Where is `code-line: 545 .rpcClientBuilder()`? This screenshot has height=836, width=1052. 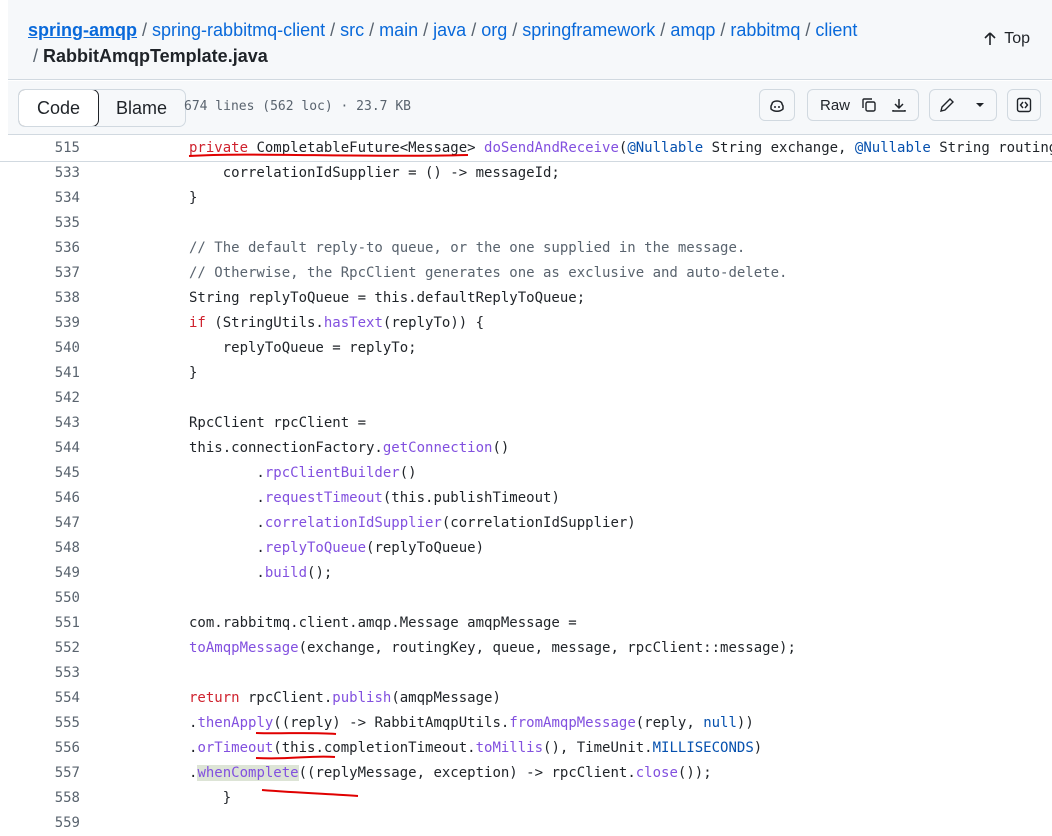 code-line: 545 .rpcClientBuilder() is located at coordinates (526, 473).